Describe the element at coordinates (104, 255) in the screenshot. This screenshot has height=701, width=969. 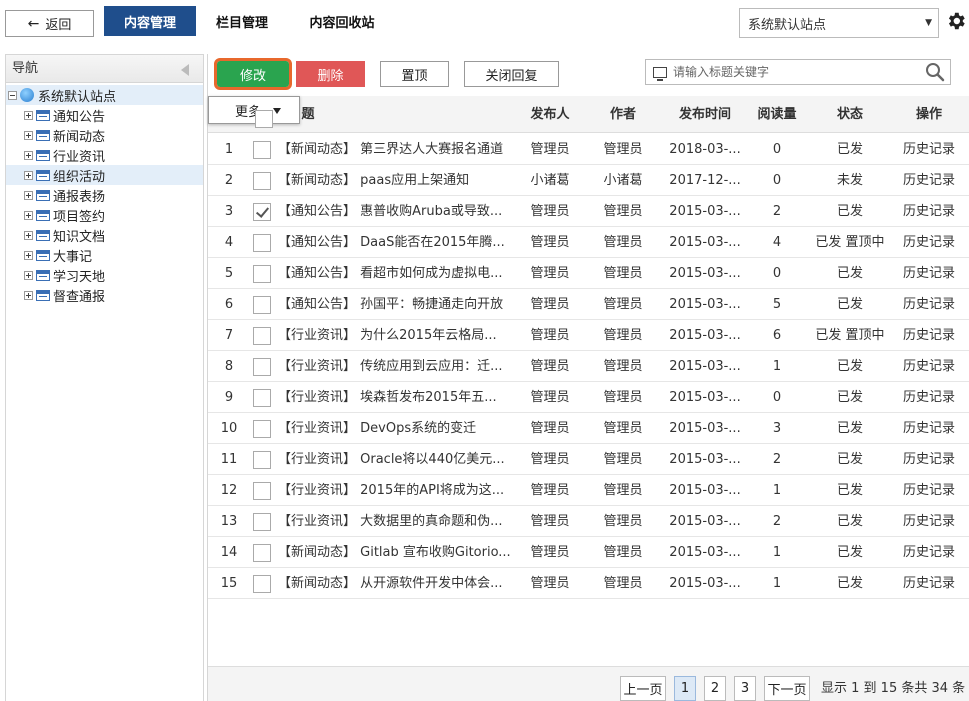
I see `tree-item-chronicle: 大事记` at that location.